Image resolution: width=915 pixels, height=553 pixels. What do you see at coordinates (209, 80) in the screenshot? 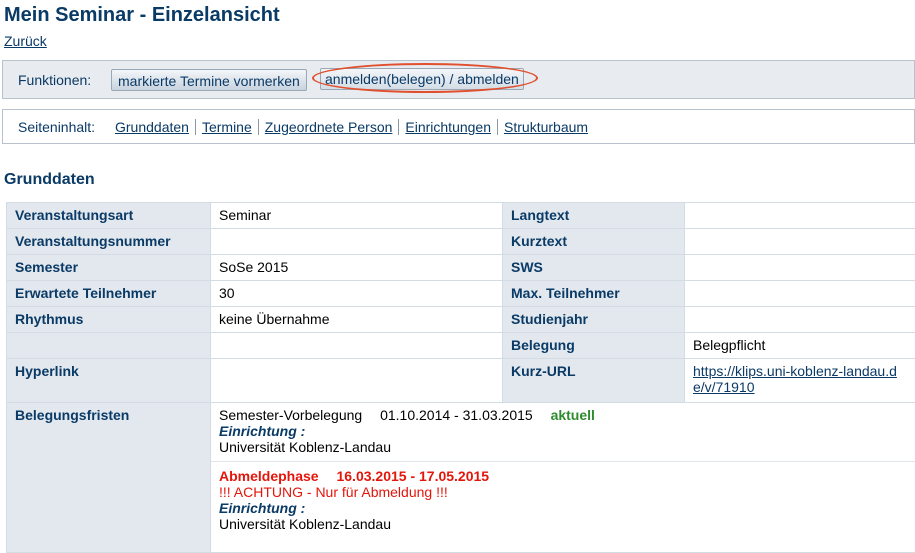
I see `mark-dates-button: markierte Termine vormerken` at bounding box center [209, 80].